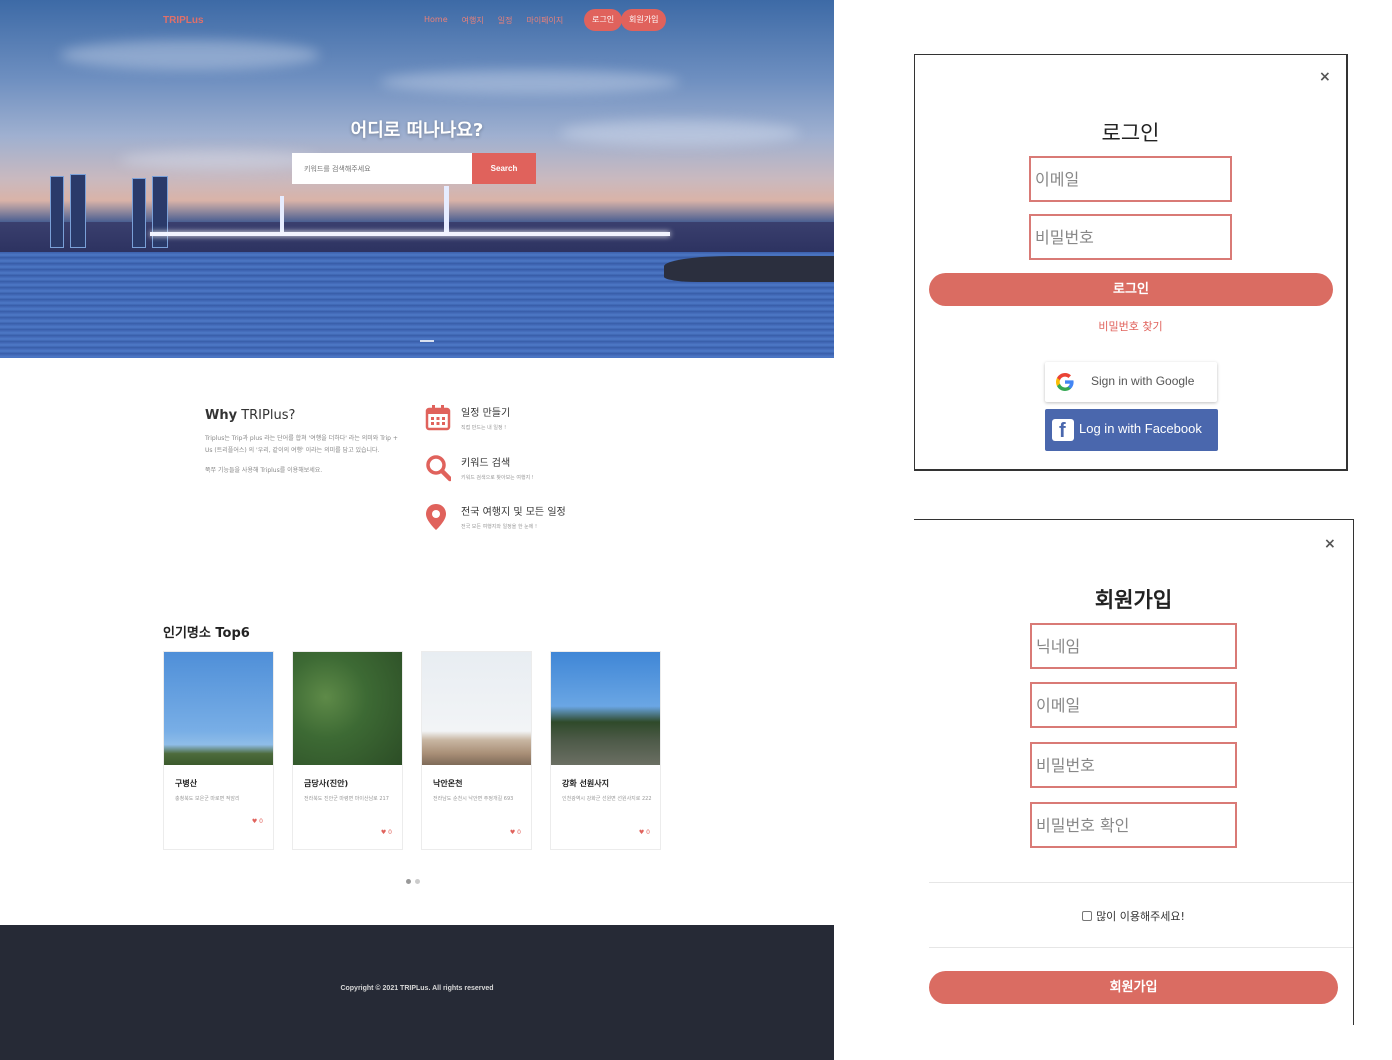 The width and height of the screenshot is (1392, 1060). I want to click on hero-search-input, so click(382, 168).